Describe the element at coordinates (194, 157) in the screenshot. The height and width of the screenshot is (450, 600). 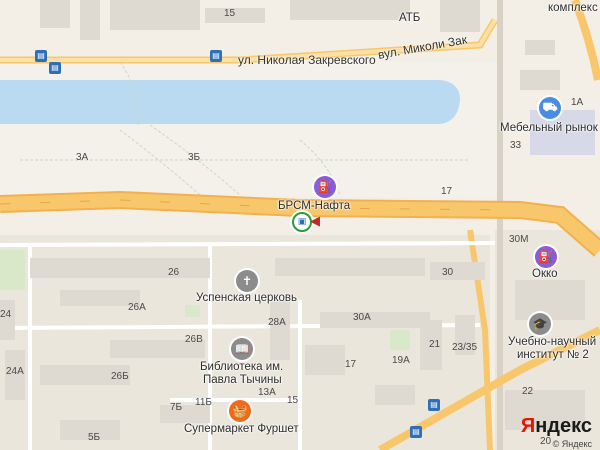
I see `building-number: 3Б` at that location.